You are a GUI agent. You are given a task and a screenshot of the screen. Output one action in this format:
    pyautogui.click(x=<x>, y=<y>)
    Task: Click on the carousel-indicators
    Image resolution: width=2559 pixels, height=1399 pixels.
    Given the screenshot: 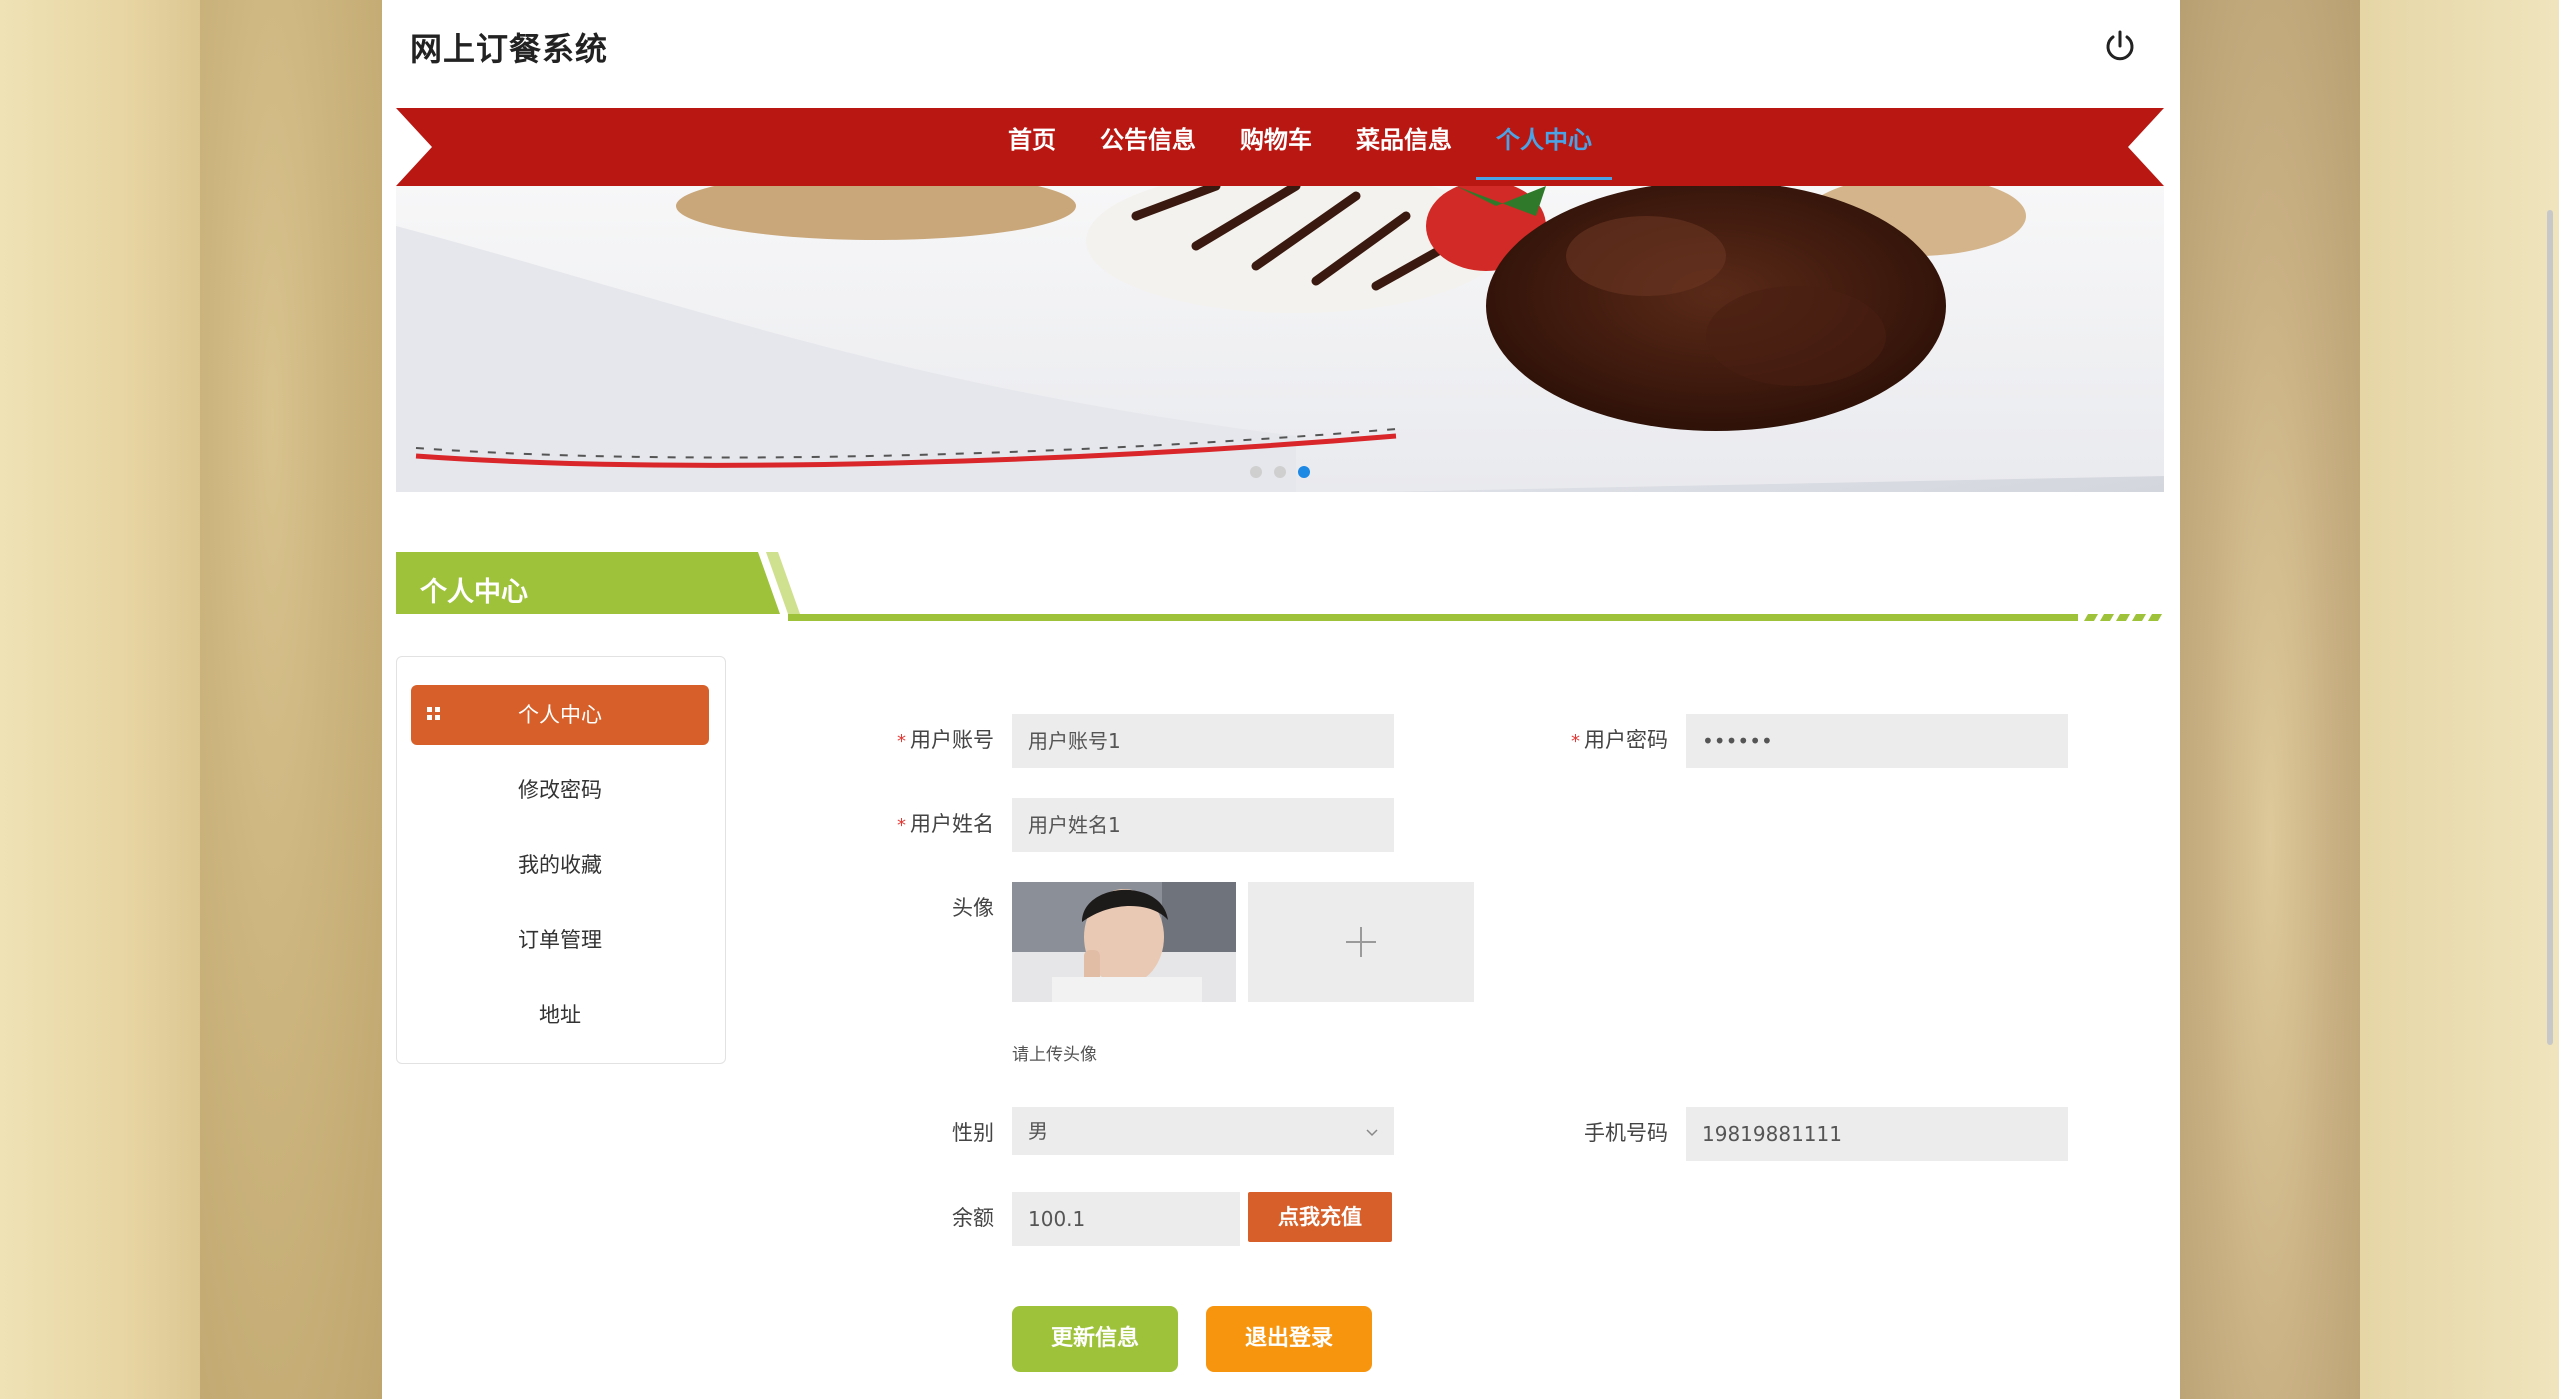 What is the action you would take?
    pyautogui.click(x=1280, y=472)
    